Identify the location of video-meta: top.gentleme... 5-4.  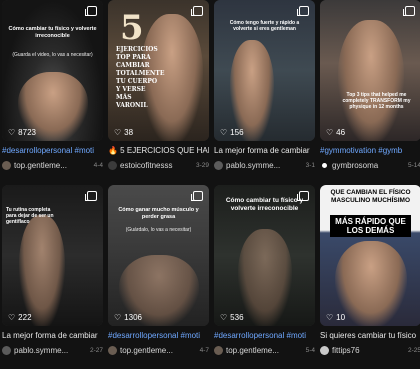
(264, 350).